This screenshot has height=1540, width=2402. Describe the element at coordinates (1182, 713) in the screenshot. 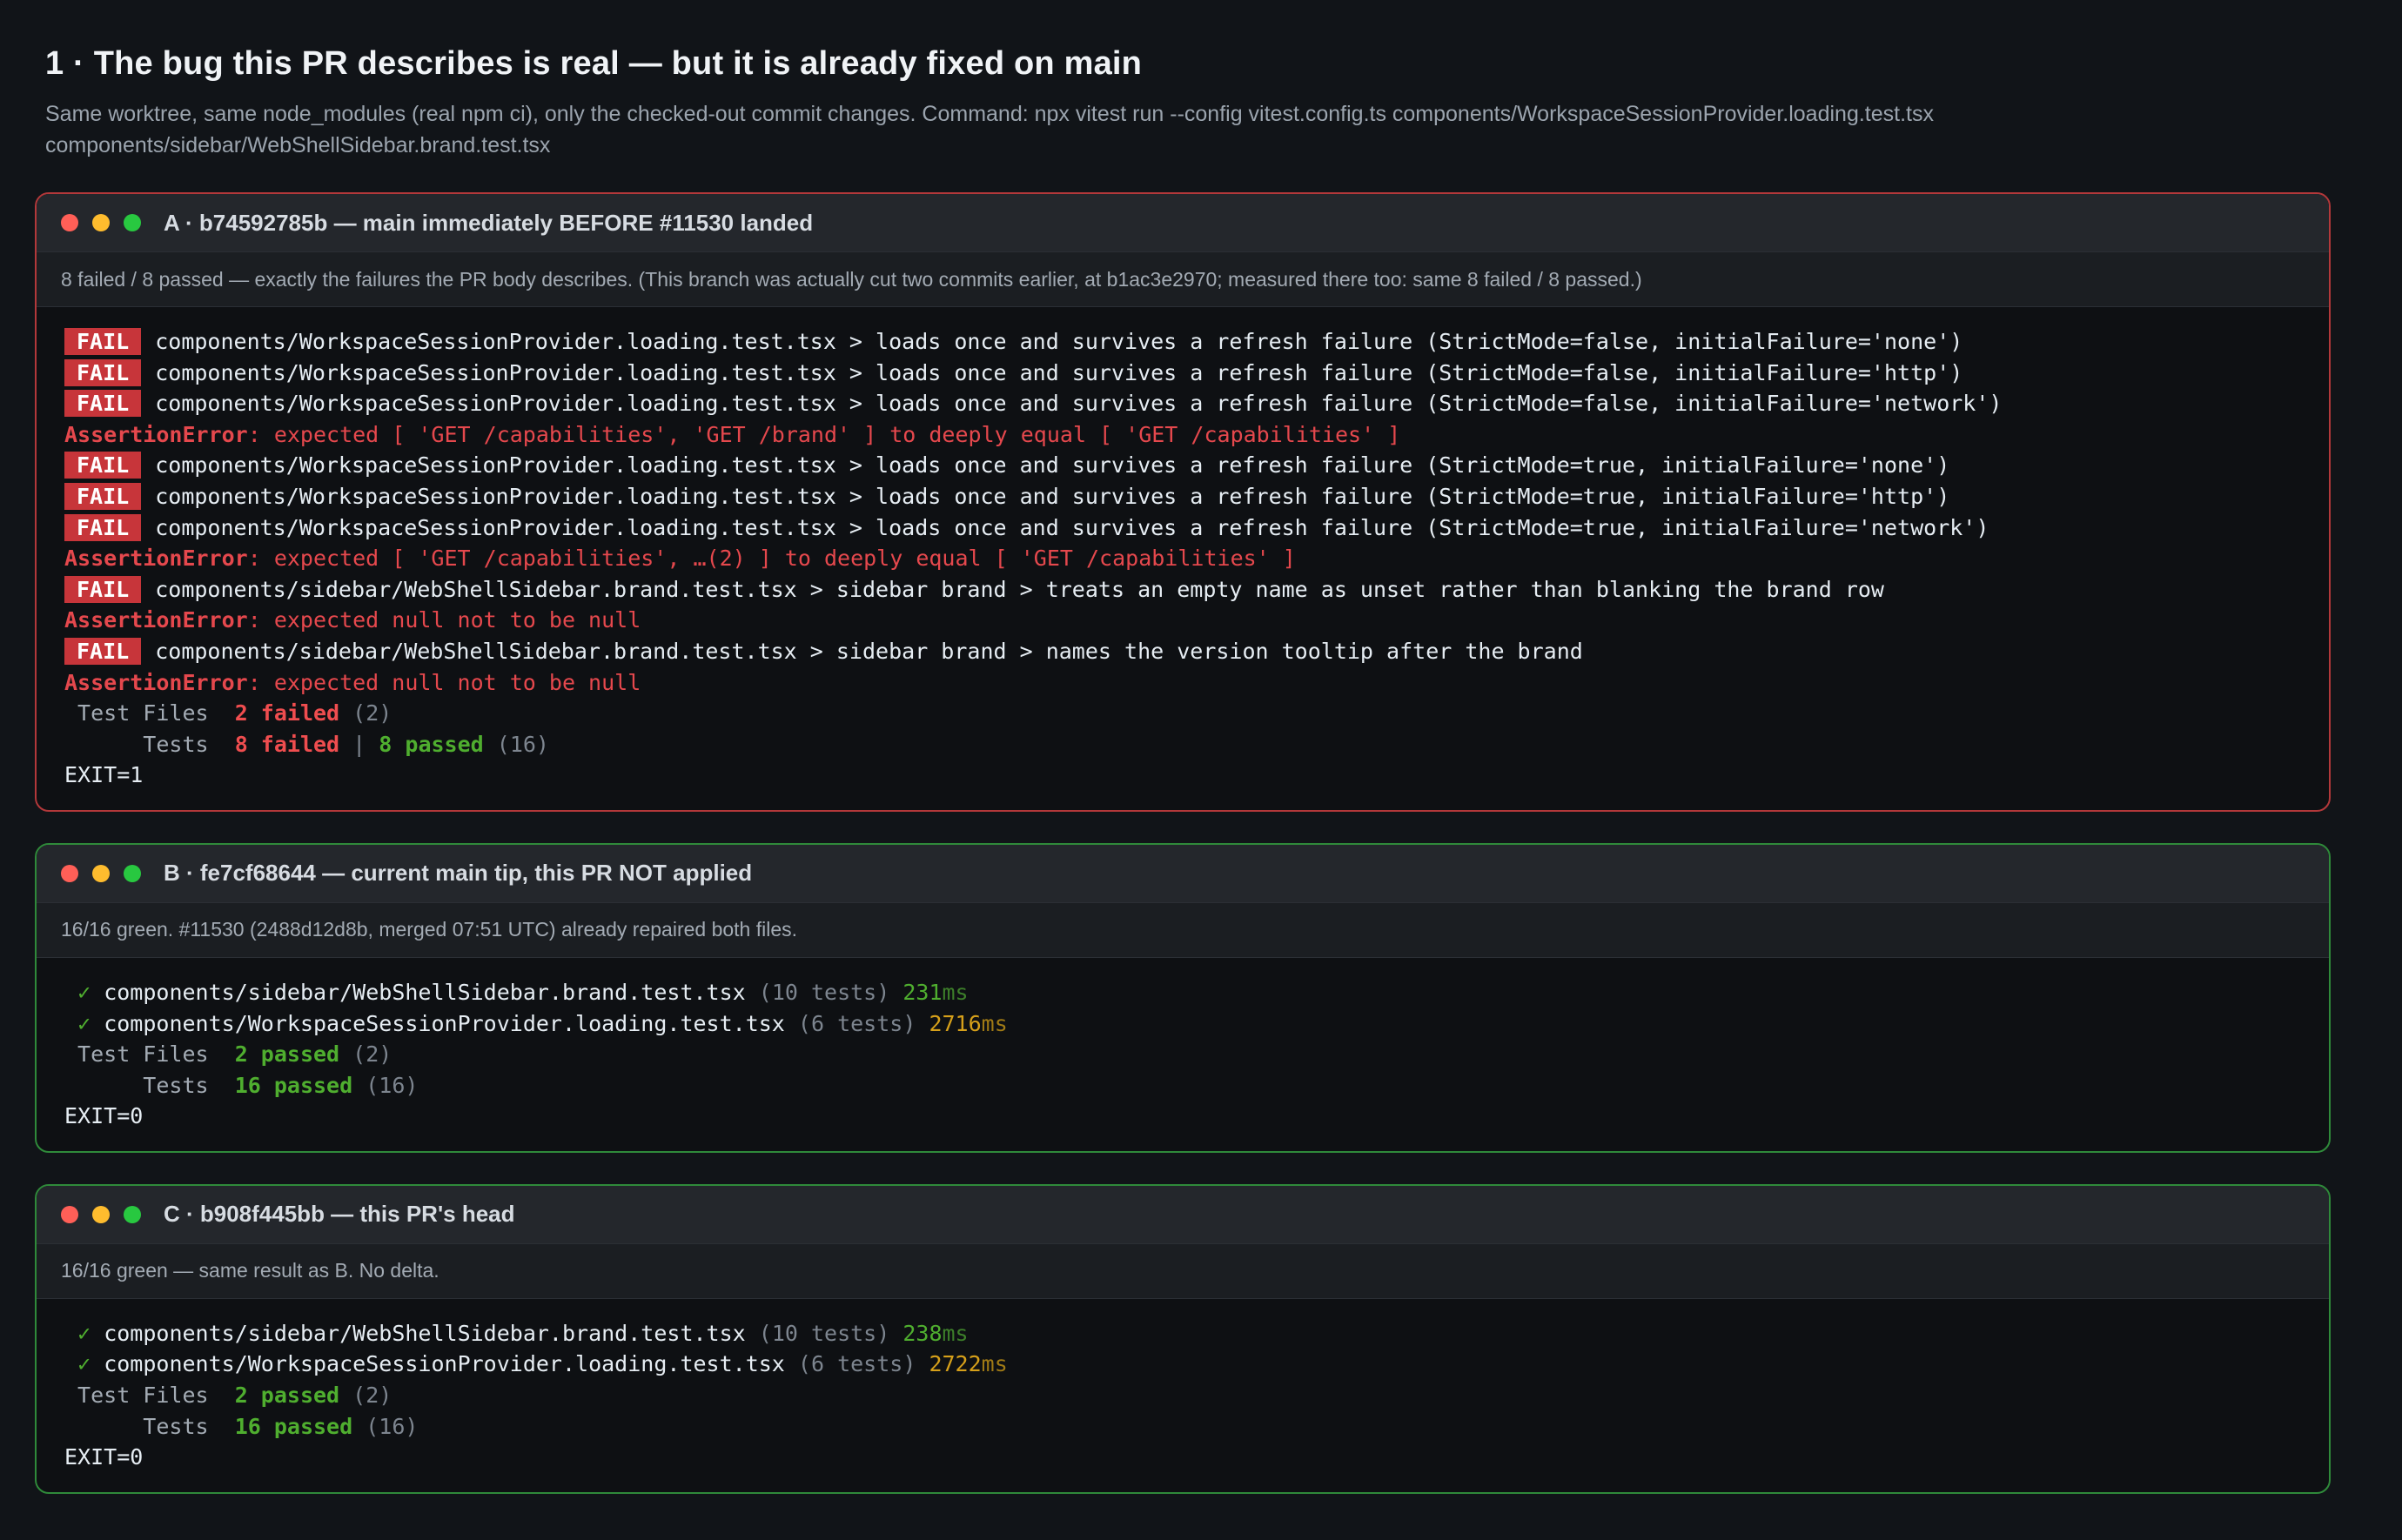

I see `summary-files: Test Files 2 failed (2)` at that location.